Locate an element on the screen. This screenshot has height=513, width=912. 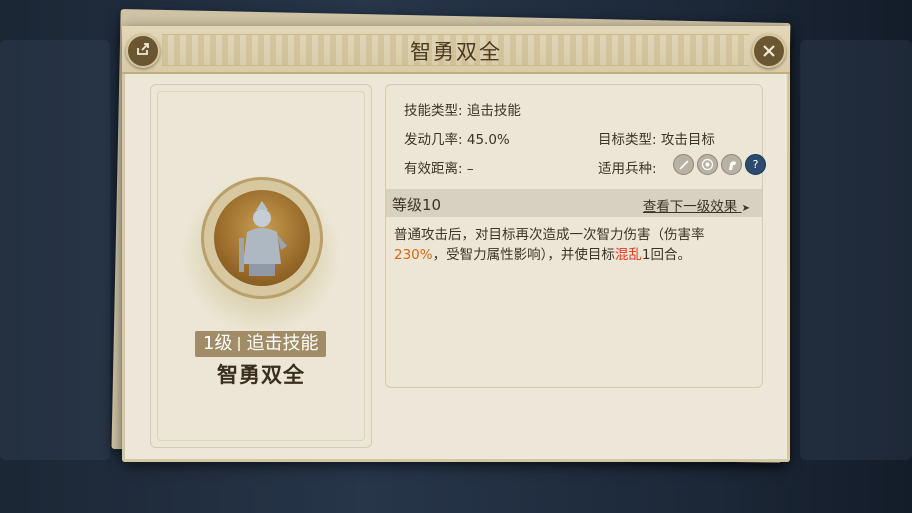
damage-rate: 230% is located at coordinates (413, 255).